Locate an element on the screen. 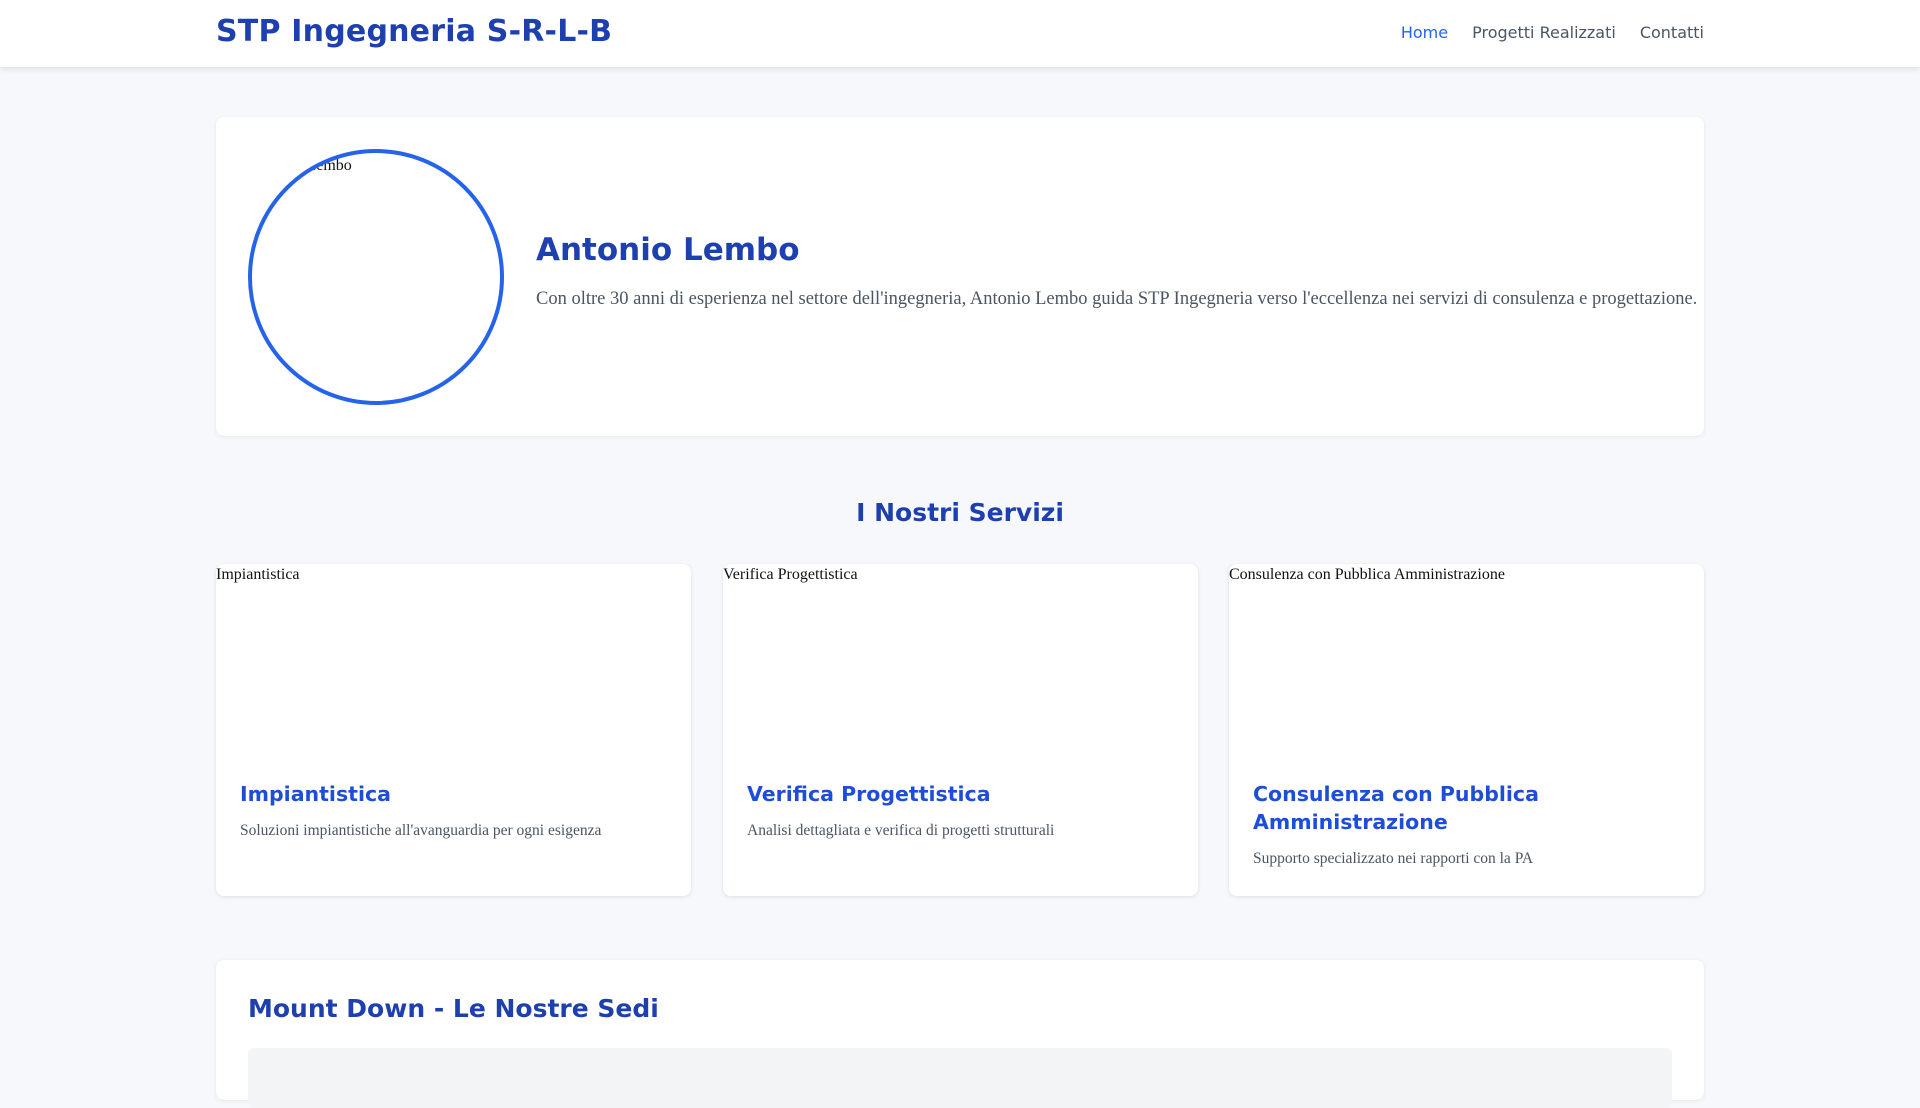  service-image: Verifica Progettistica is located at coordinates (960, 660).